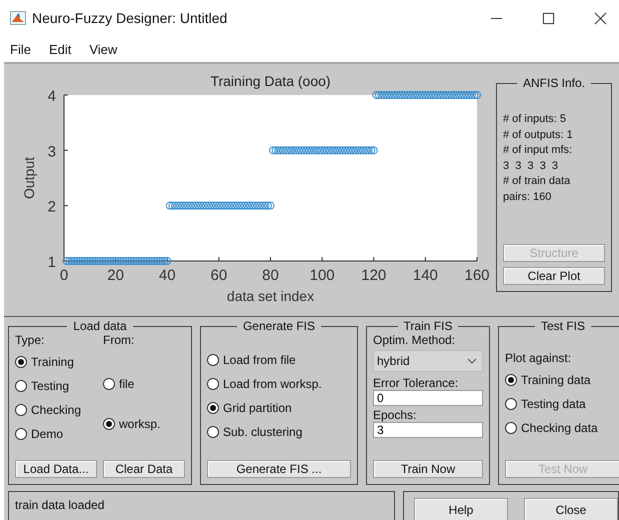 The width and height of the screenshot is (619, 520). What do you see at coordinates (20, 49) in the screenshot?
I see `menu-item: File` at bounding box center [20, 49].